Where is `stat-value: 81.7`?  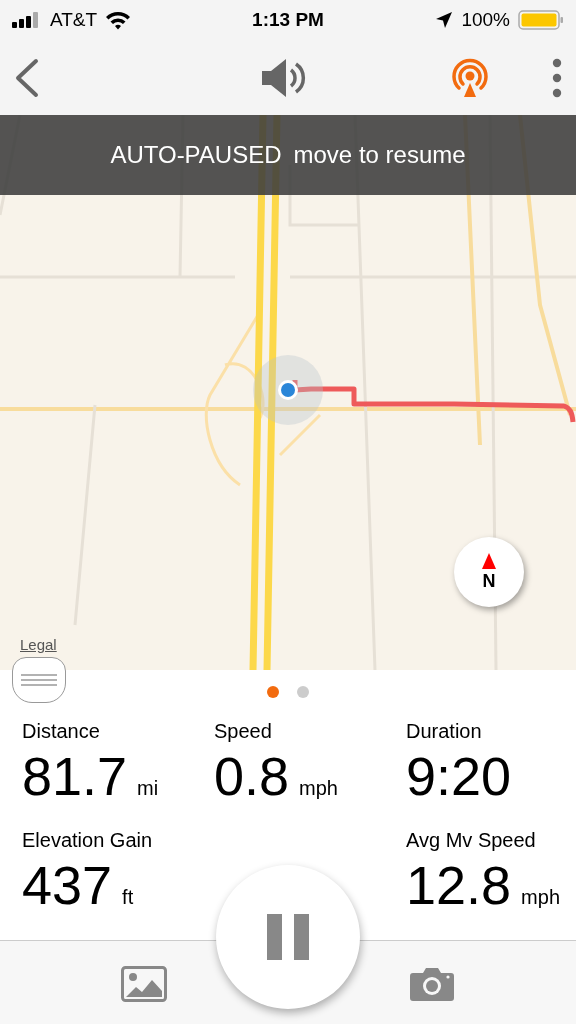
stat-value: 81.7 is located at coordinates (75, 776).